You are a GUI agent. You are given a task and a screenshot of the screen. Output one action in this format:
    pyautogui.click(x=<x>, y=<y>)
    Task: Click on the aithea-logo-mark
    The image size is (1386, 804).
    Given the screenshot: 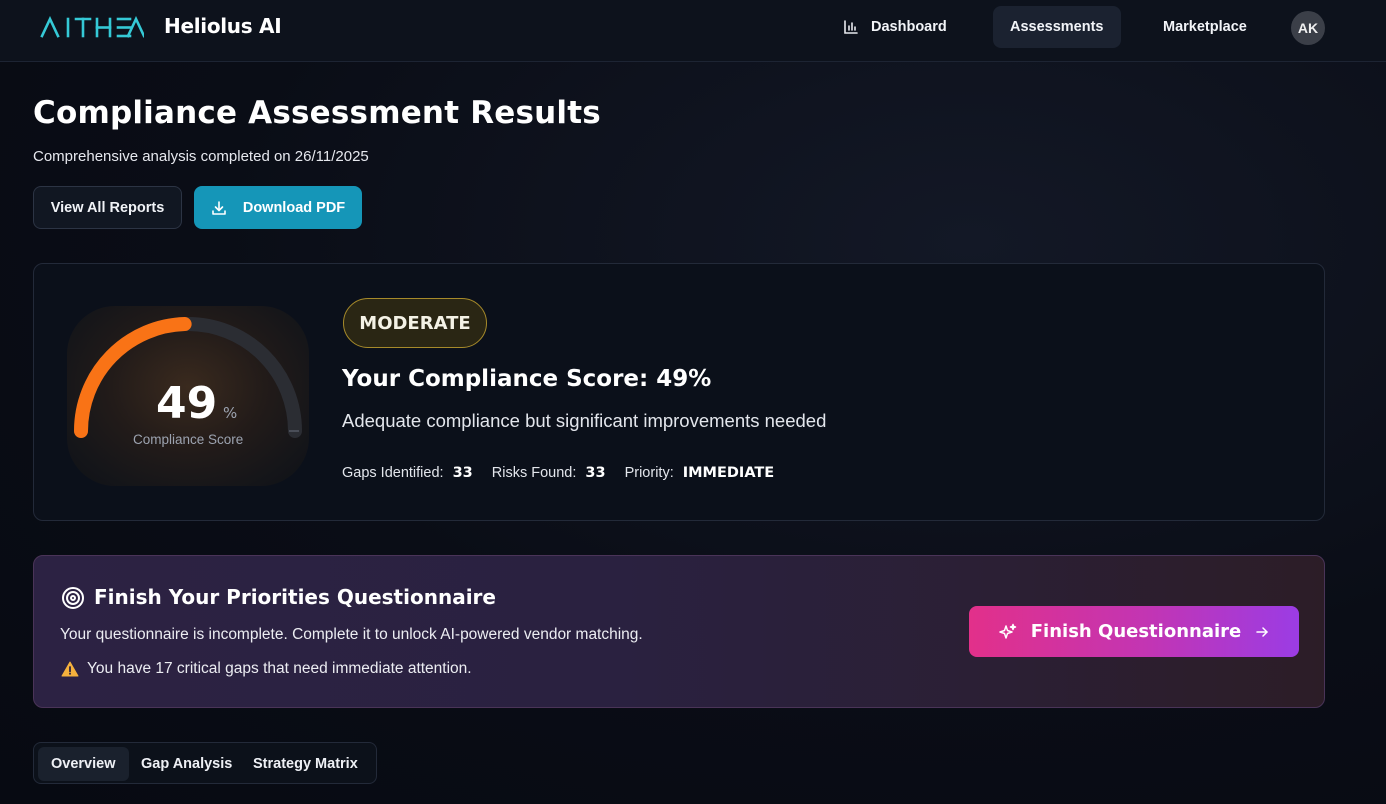 What is the action you would take?
    pyautogui.click(x=92, y=27)
    